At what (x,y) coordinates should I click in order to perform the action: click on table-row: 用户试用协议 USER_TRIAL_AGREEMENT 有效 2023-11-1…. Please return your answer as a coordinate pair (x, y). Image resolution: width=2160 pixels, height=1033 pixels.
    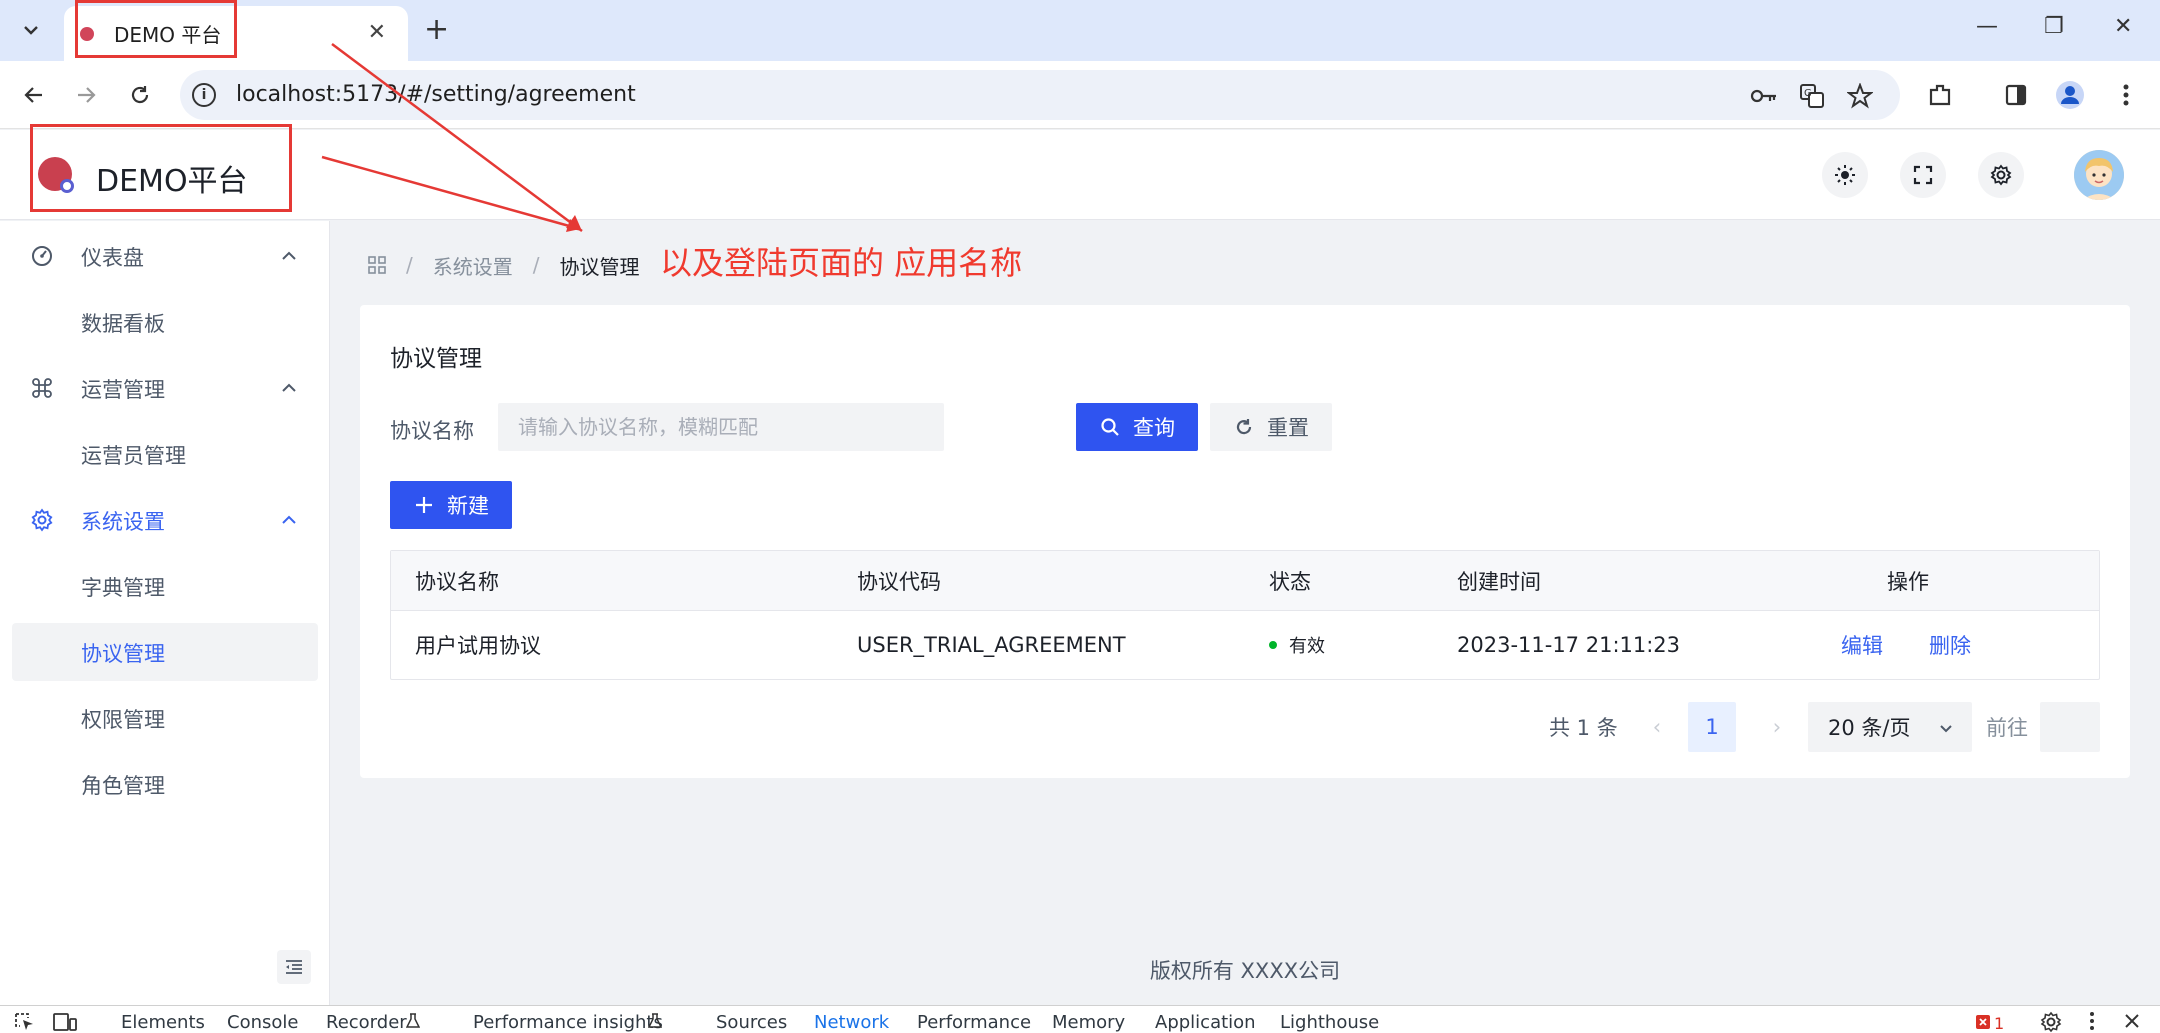
    Looking at the image, I should click on (1245, 645).